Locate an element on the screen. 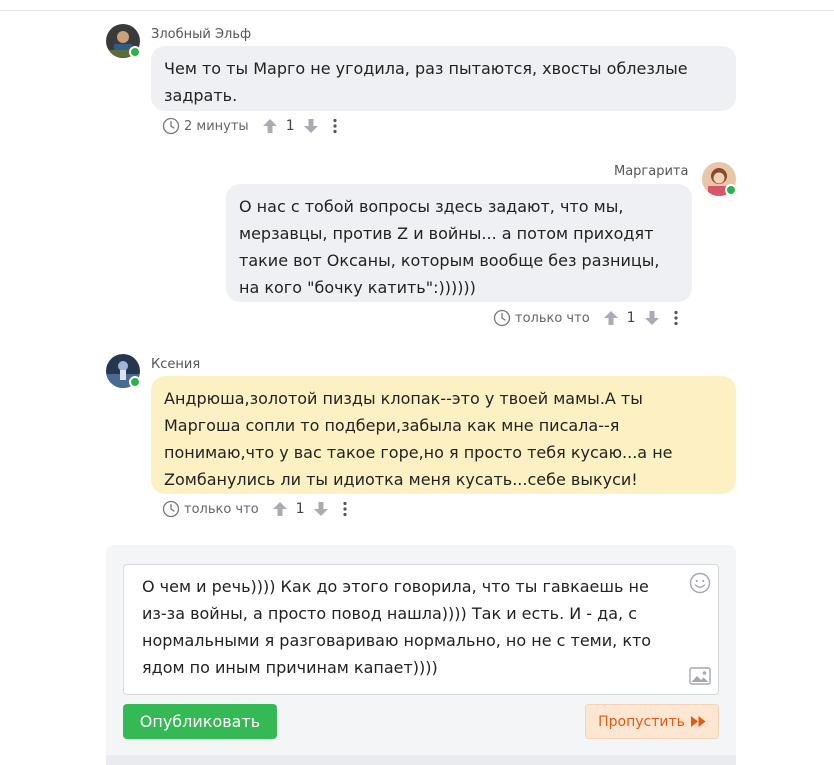 The width and height of the screenshot is (834, 765). skip-button: Пропустить is located at coordinates (652, 721).